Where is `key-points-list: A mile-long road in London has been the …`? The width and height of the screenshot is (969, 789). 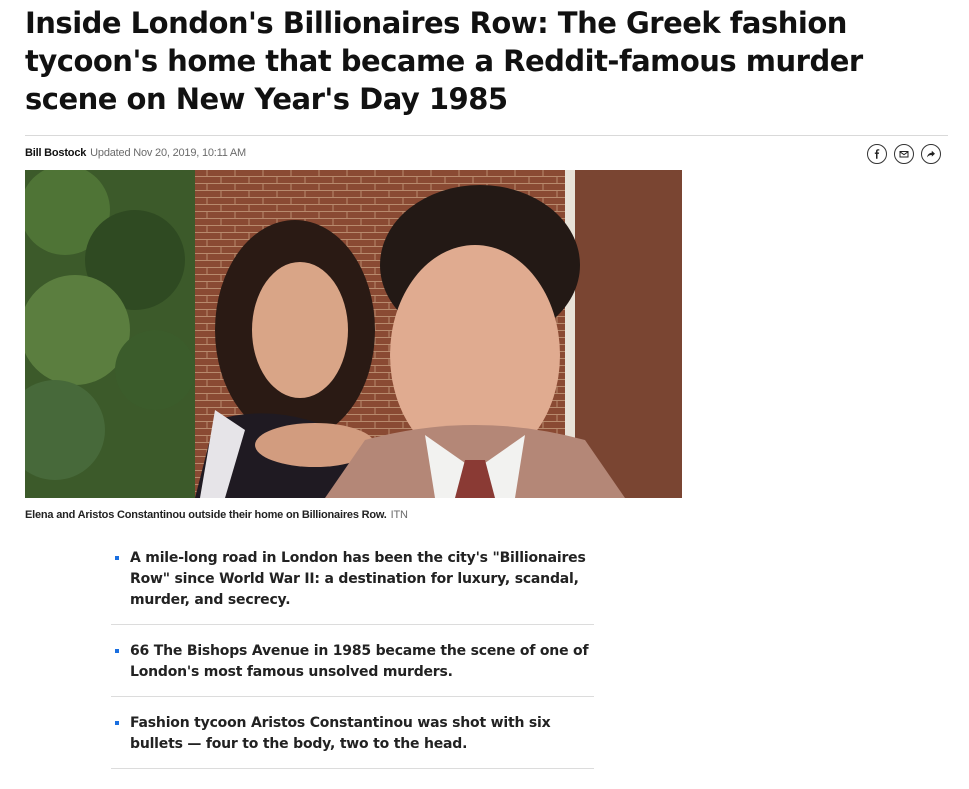 key-points-list: A mile-long road in London has been the … is located at coordinates (352, 658).